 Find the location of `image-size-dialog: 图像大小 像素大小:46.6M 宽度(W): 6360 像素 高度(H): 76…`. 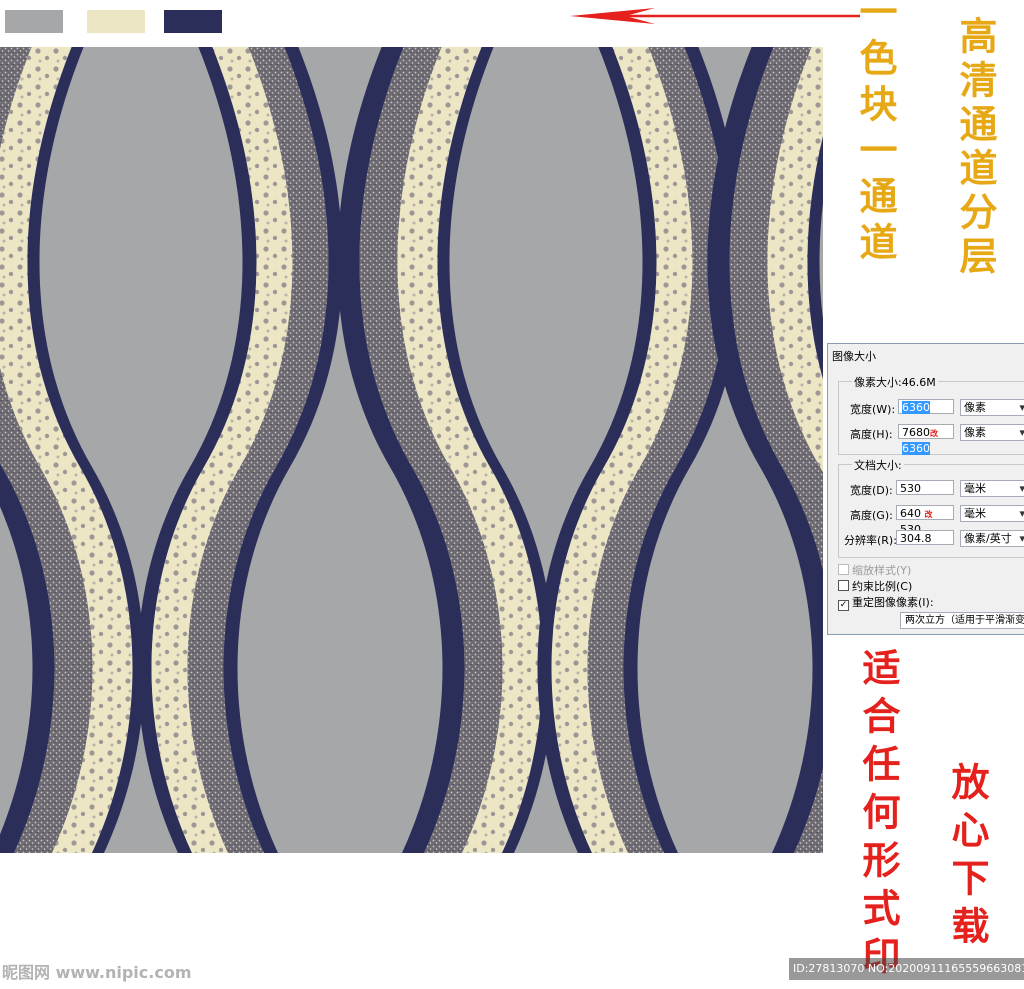

image-size-dialog: 图像大小 像素大小:46.6M 宽度(W): 6360 像素 高度(H): 76… is located at coordinates (925, 489).